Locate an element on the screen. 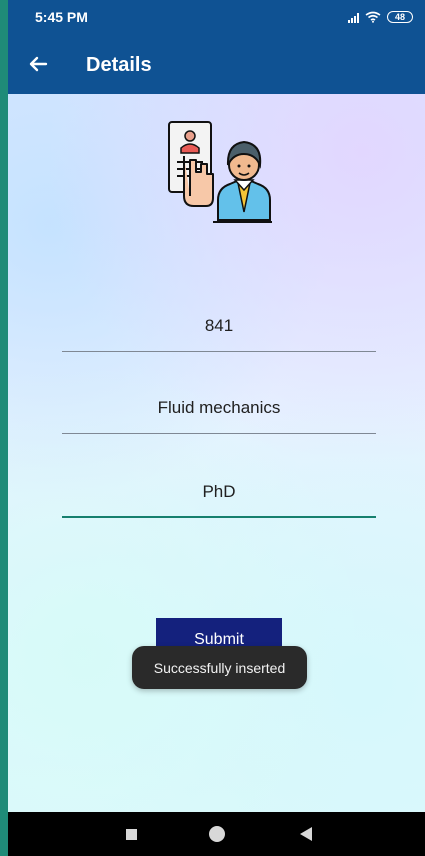  subject-field: Fluid mechanics is located at coordinates (219, 416).